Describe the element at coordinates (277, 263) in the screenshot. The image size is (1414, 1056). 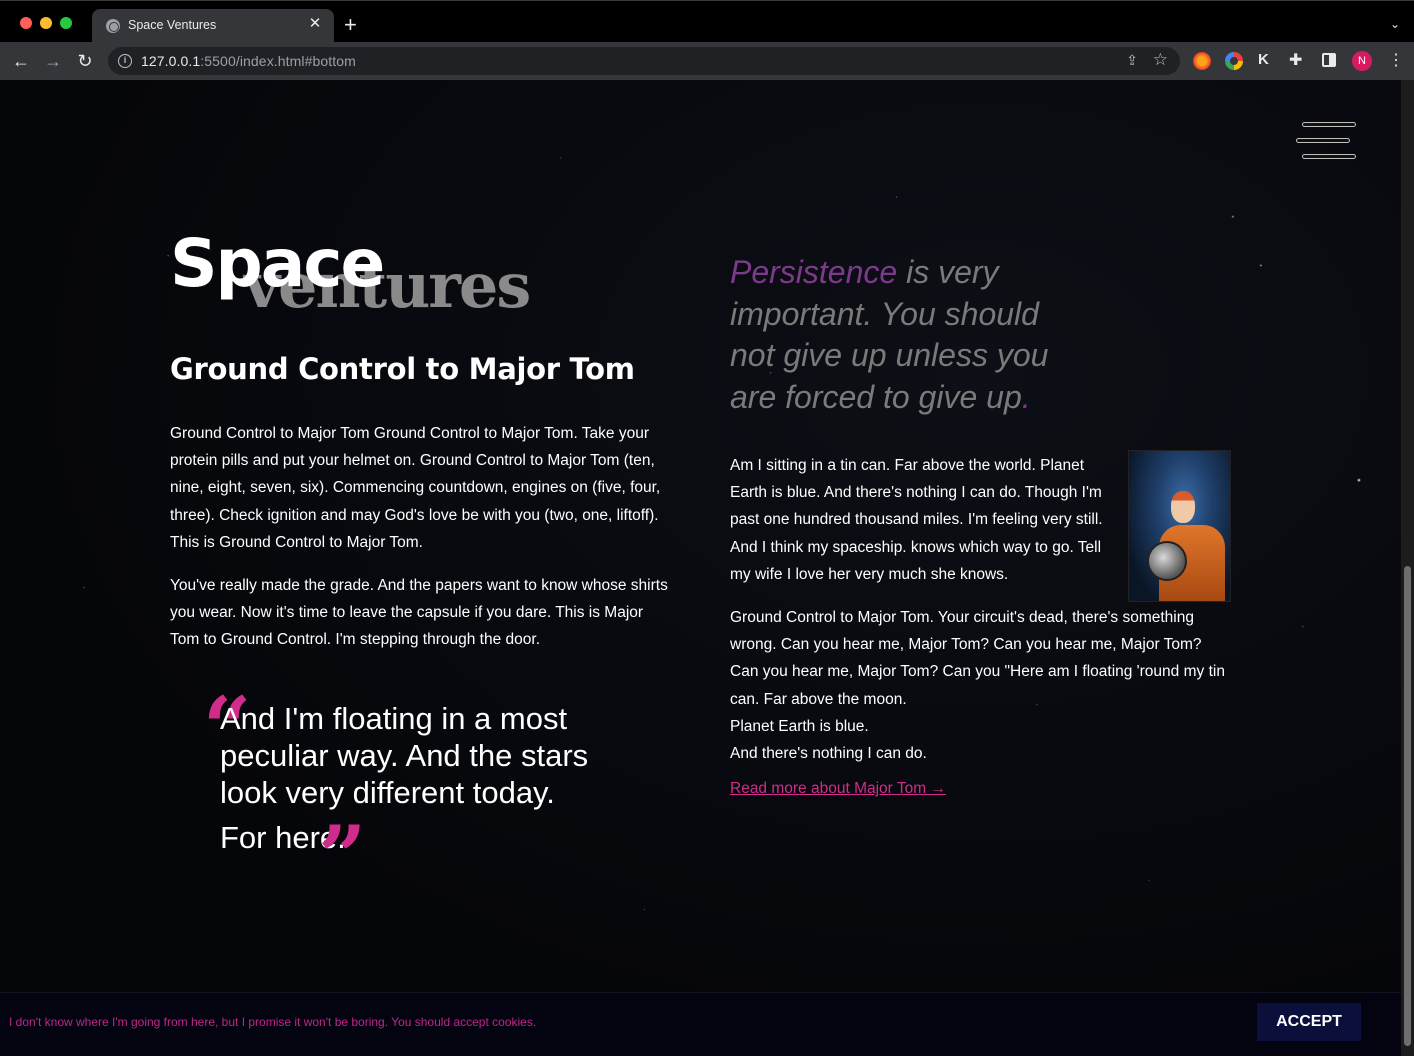
I see `logo-word-space: Space` at that location.